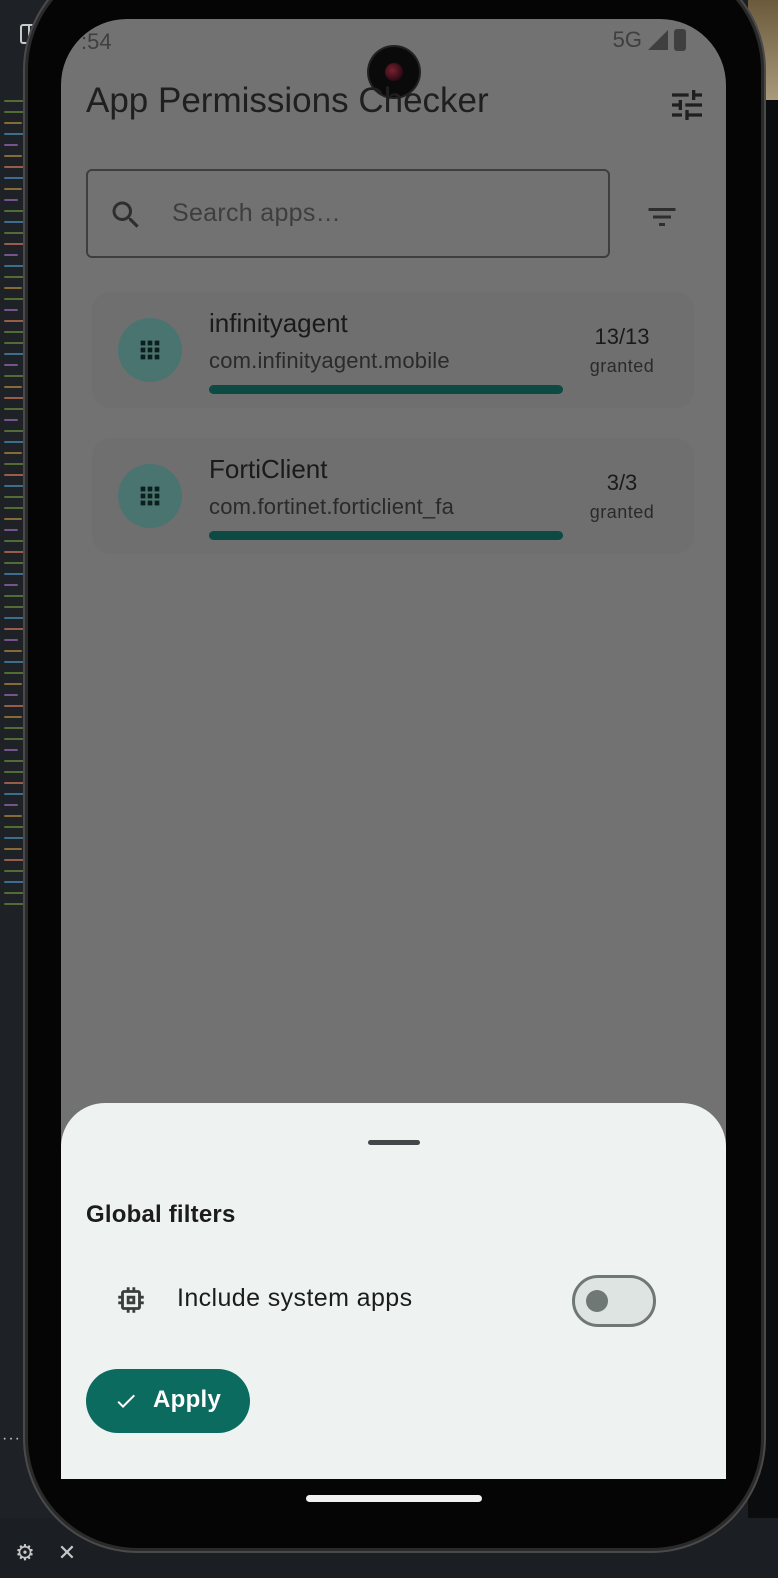  Describe the element at coordinates (268, 469) in the screenshot. I see `app-name: FortiClient` at that location.